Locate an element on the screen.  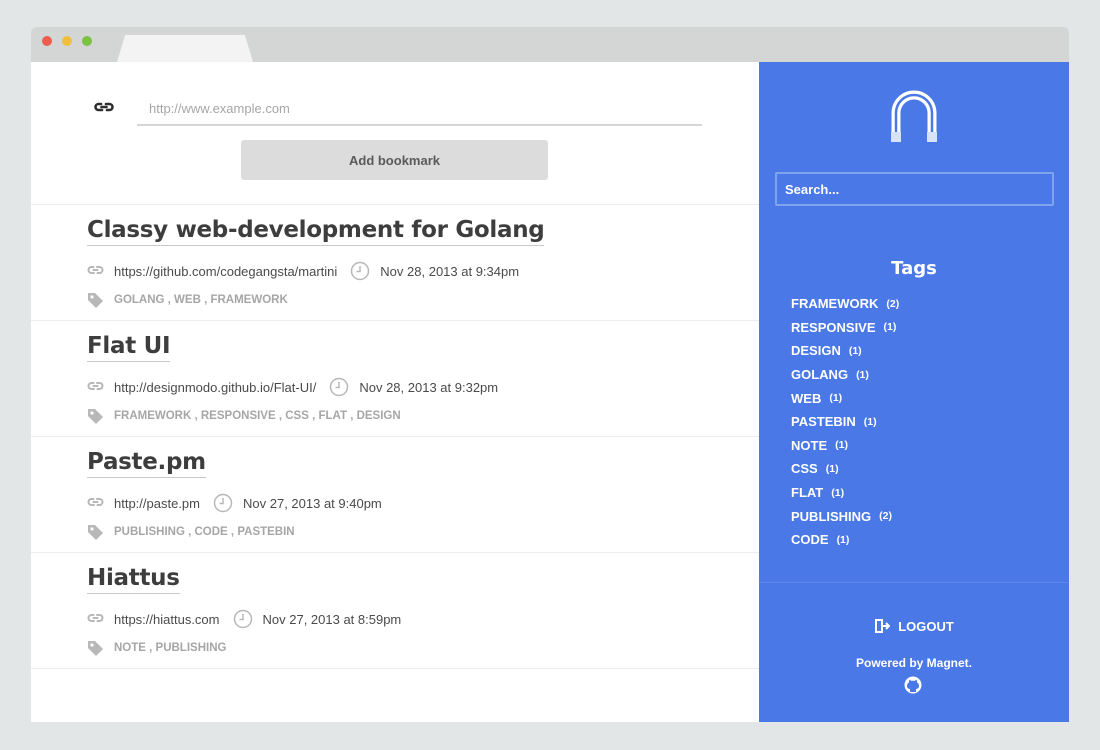
sidebar-tag-item: NOTE (1) is located at coordinates (845, 446).